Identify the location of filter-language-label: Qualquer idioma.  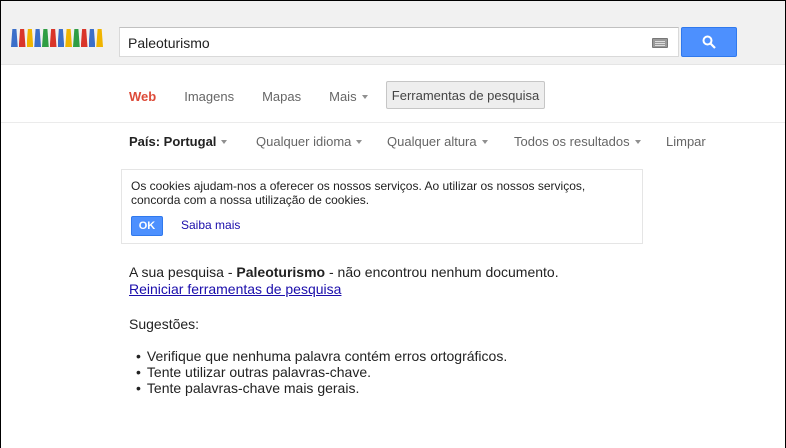
(304, 141).